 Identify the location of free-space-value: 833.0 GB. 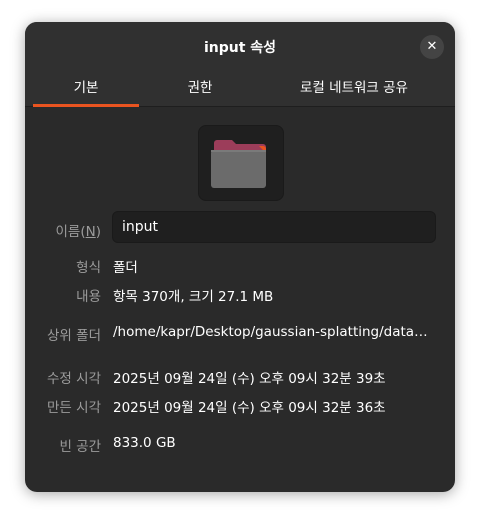
(144, 443).